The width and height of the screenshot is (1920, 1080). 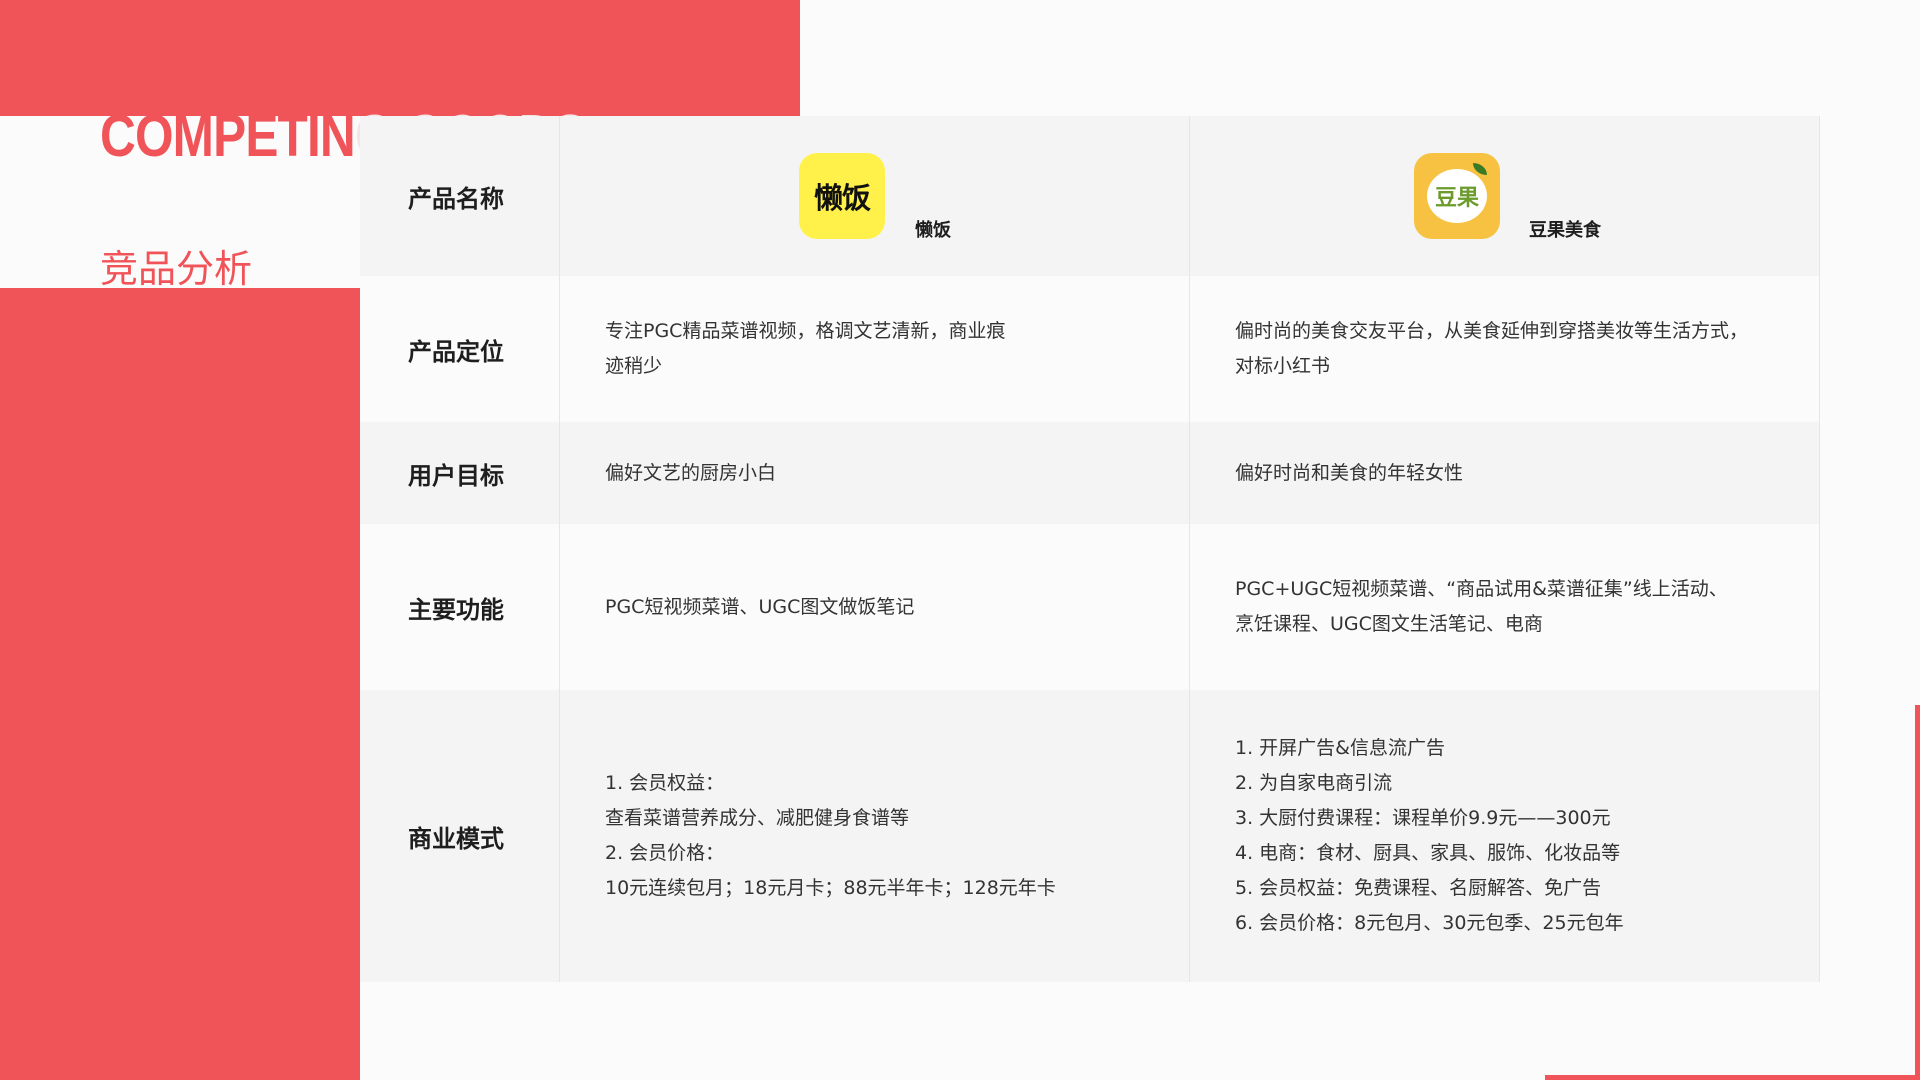 What do you see at coordinates (875, 473) in the screenshot?
I see `user-target-cell-lanfan: 偏好文艺的厨房小白` at bounding box center [875, 473].